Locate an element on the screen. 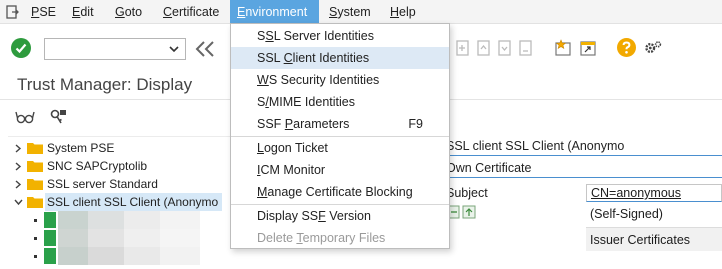 This screenshot has height=269, width=722. menu-pse: PSE is located at coordinates (43, 12).